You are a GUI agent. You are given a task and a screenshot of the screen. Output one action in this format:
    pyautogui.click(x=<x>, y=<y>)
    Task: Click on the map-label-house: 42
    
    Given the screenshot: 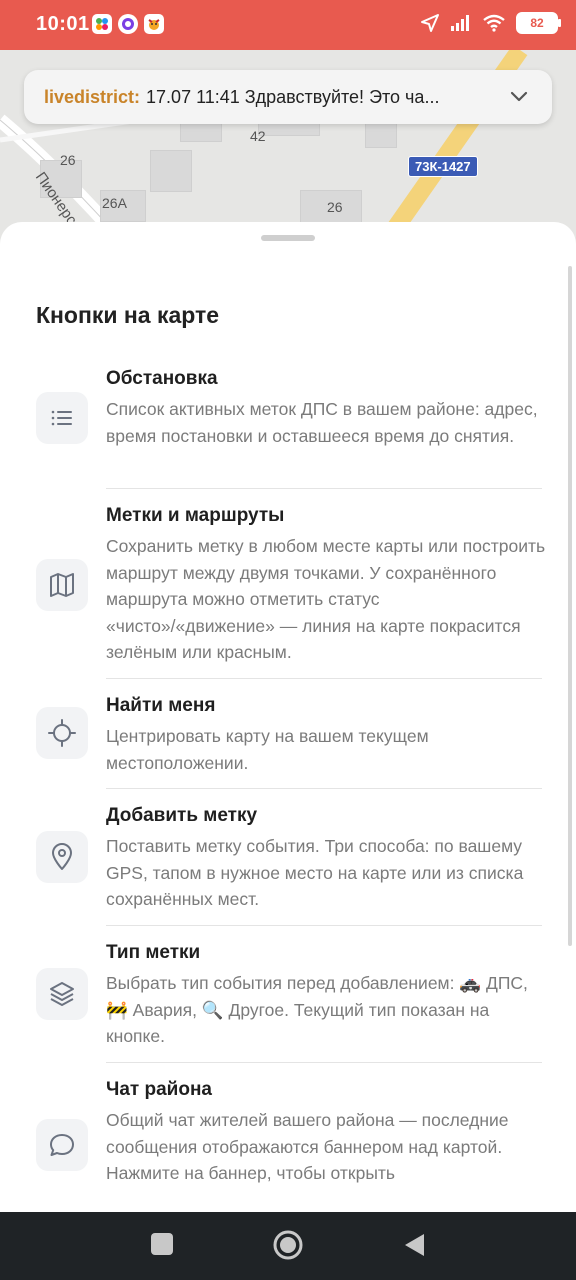 What is the action you would take?
    pyautogui.click(x=258, y=136)
    